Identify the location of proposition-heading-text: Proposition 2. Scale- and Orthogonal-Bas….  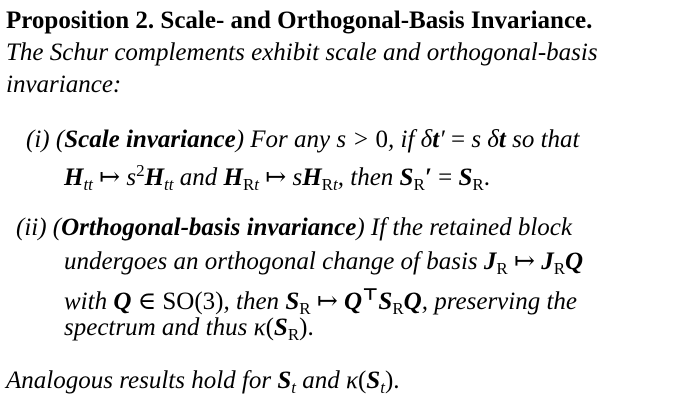
(299, 20).